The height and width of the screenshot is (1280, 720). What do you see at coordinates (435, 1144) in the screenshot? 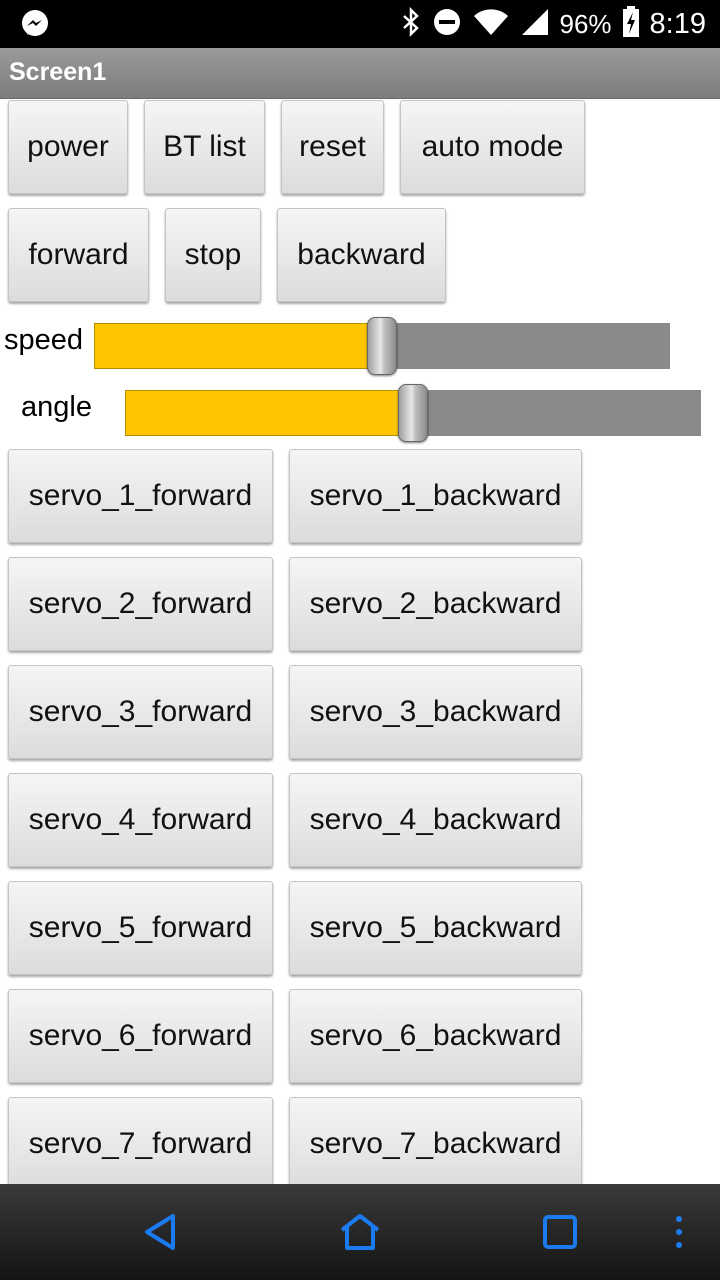
I see `servo-7-backward-button: servo_7_backward` at bounding box center [435, 1144].